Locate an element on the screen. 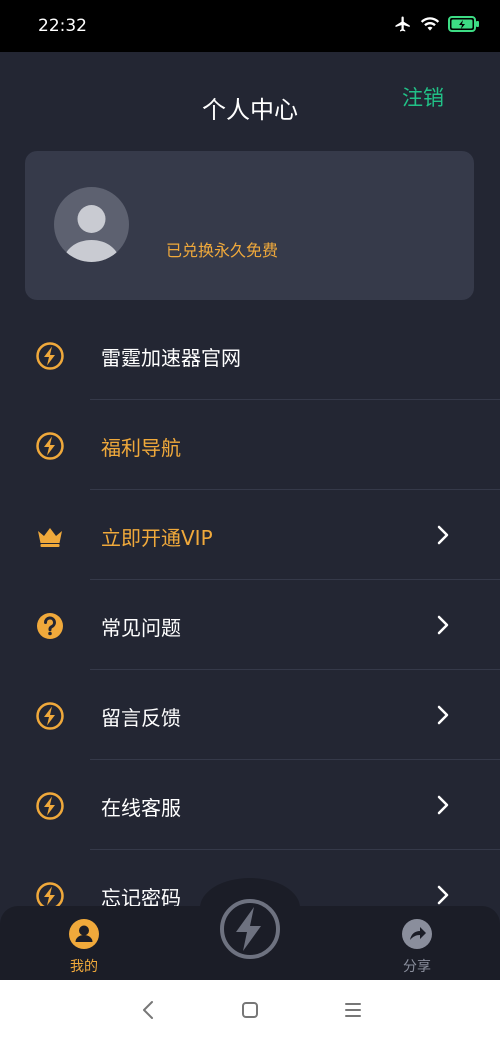 The height and width of the screenshot is (1040, 500). status-icons is located at coordinates (437, 26).